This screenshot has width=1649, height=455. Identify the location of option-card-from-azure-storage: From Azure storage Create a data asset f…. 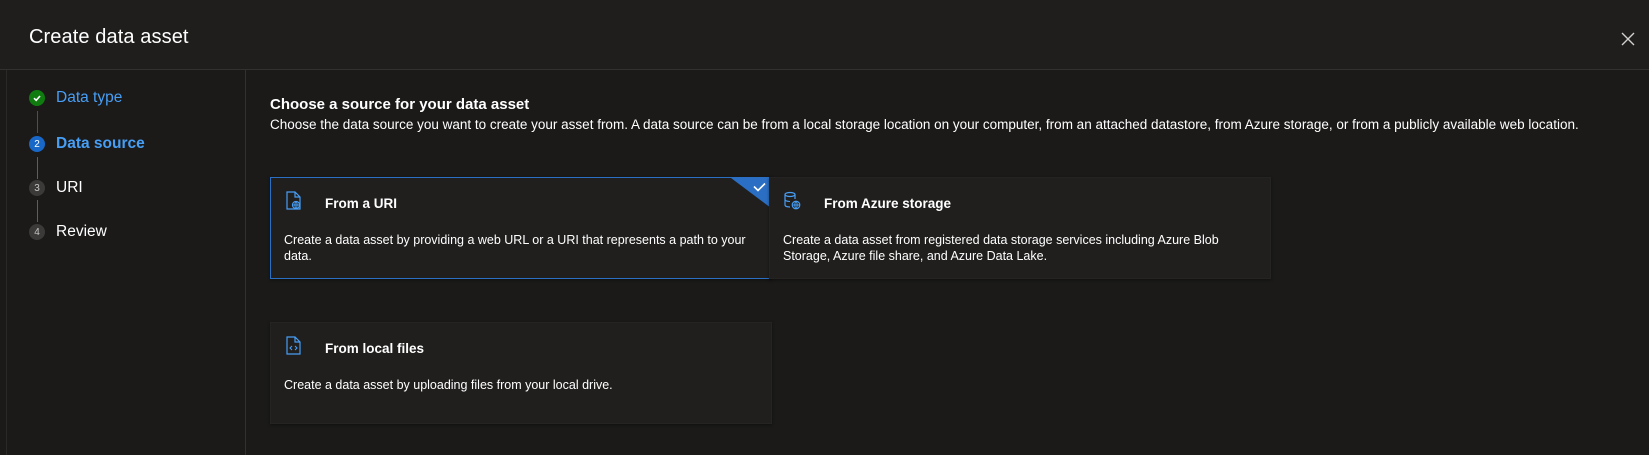
(1020, 228).